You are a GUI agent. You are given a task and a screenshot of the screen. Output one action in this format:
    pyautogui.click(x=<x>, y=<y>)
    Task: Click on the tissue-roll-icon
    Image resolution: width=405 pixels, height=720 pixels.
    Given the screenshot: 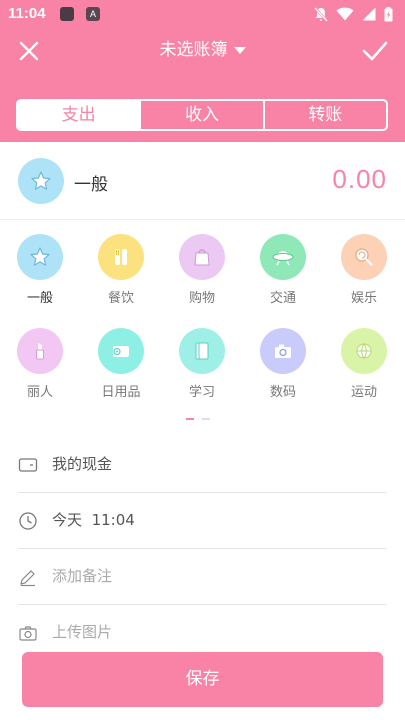 What is the action you would take?
    pyautogui.click(x=121, y=351)
    